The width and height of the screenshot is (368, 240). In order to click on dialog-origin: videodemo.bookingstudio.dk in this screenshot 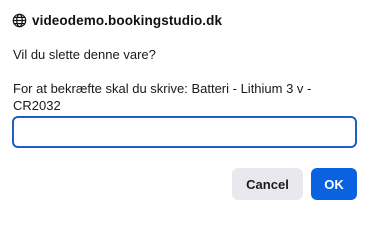, I will do `click(117, 20)`.